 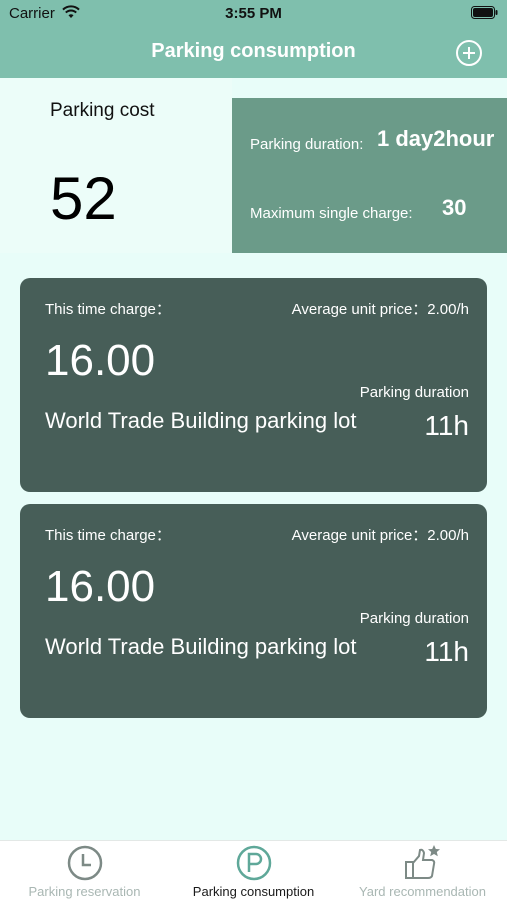 I want to click on parking-cost-label: Parking cost, so click(x=102, y=110).